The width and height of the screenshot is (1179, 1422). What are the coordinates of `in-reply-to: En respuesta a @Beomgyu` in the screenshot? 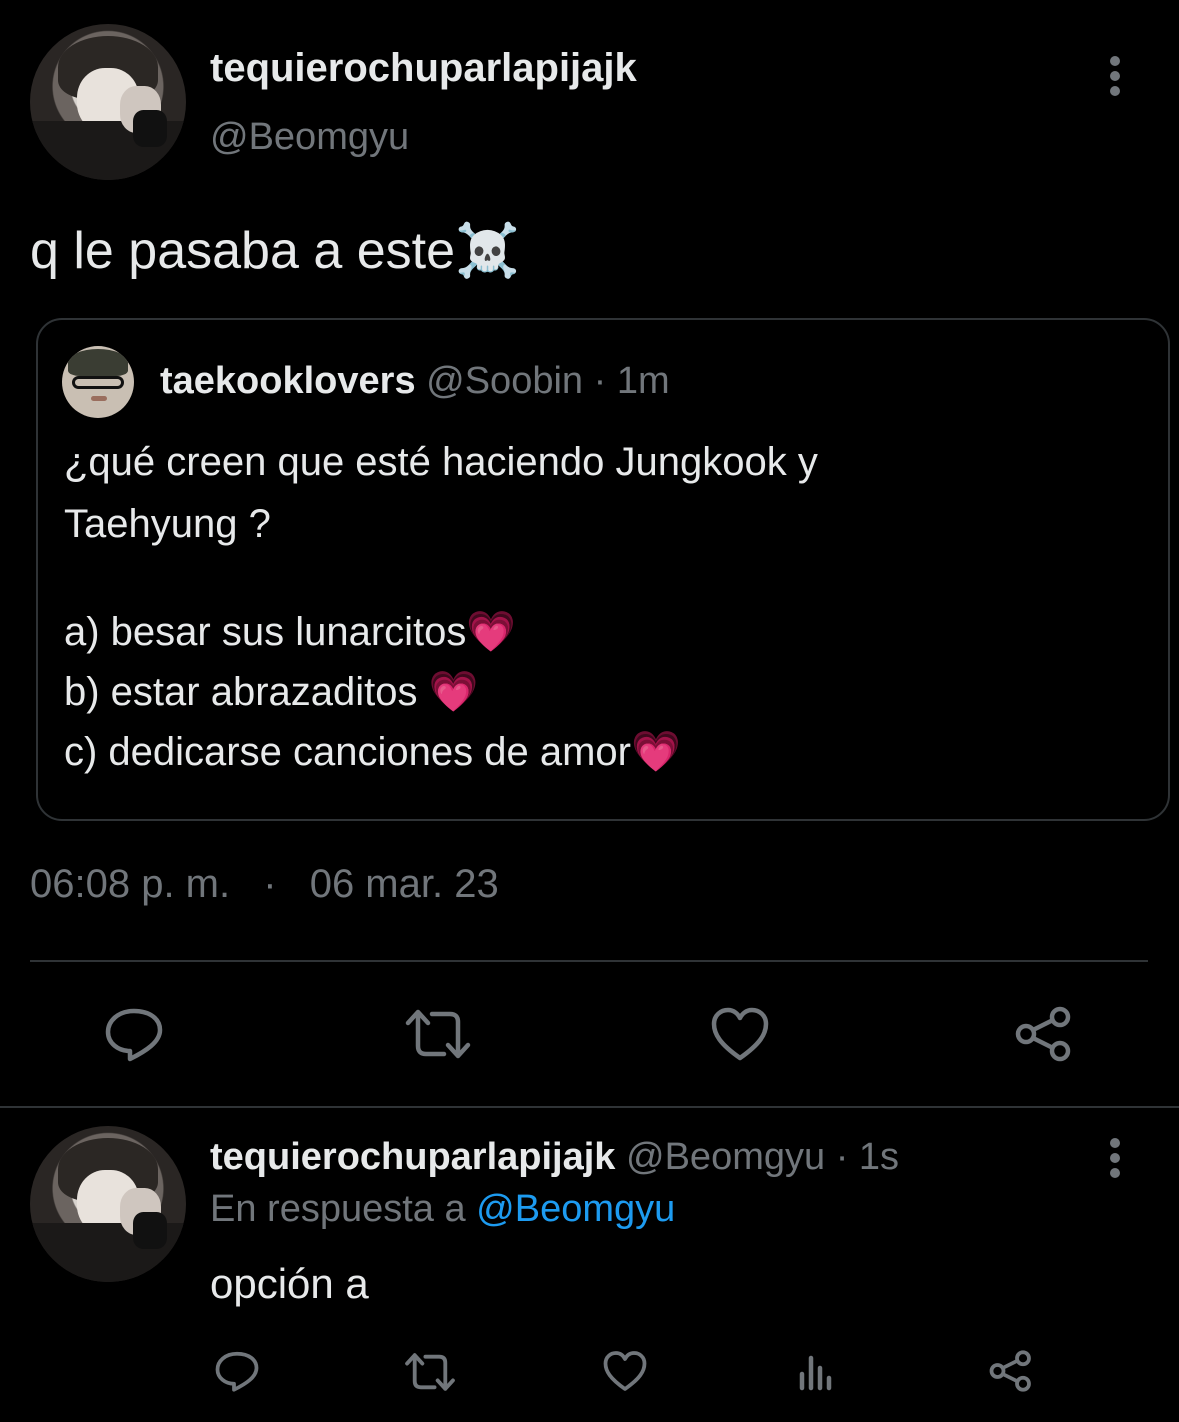 It's located at (442, 1209).